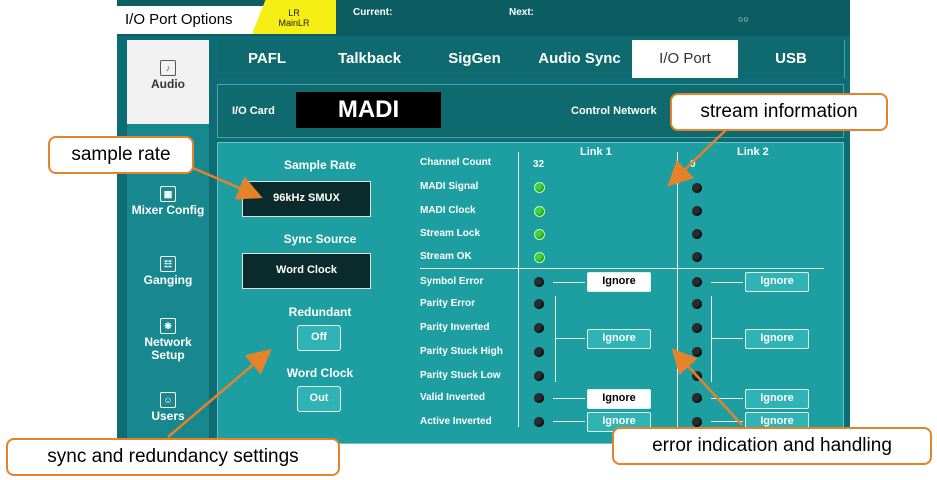 This screenshot has height=480, width=937. I want to click on link1-parity-ignore-button: Ignore, so click(619, 339).